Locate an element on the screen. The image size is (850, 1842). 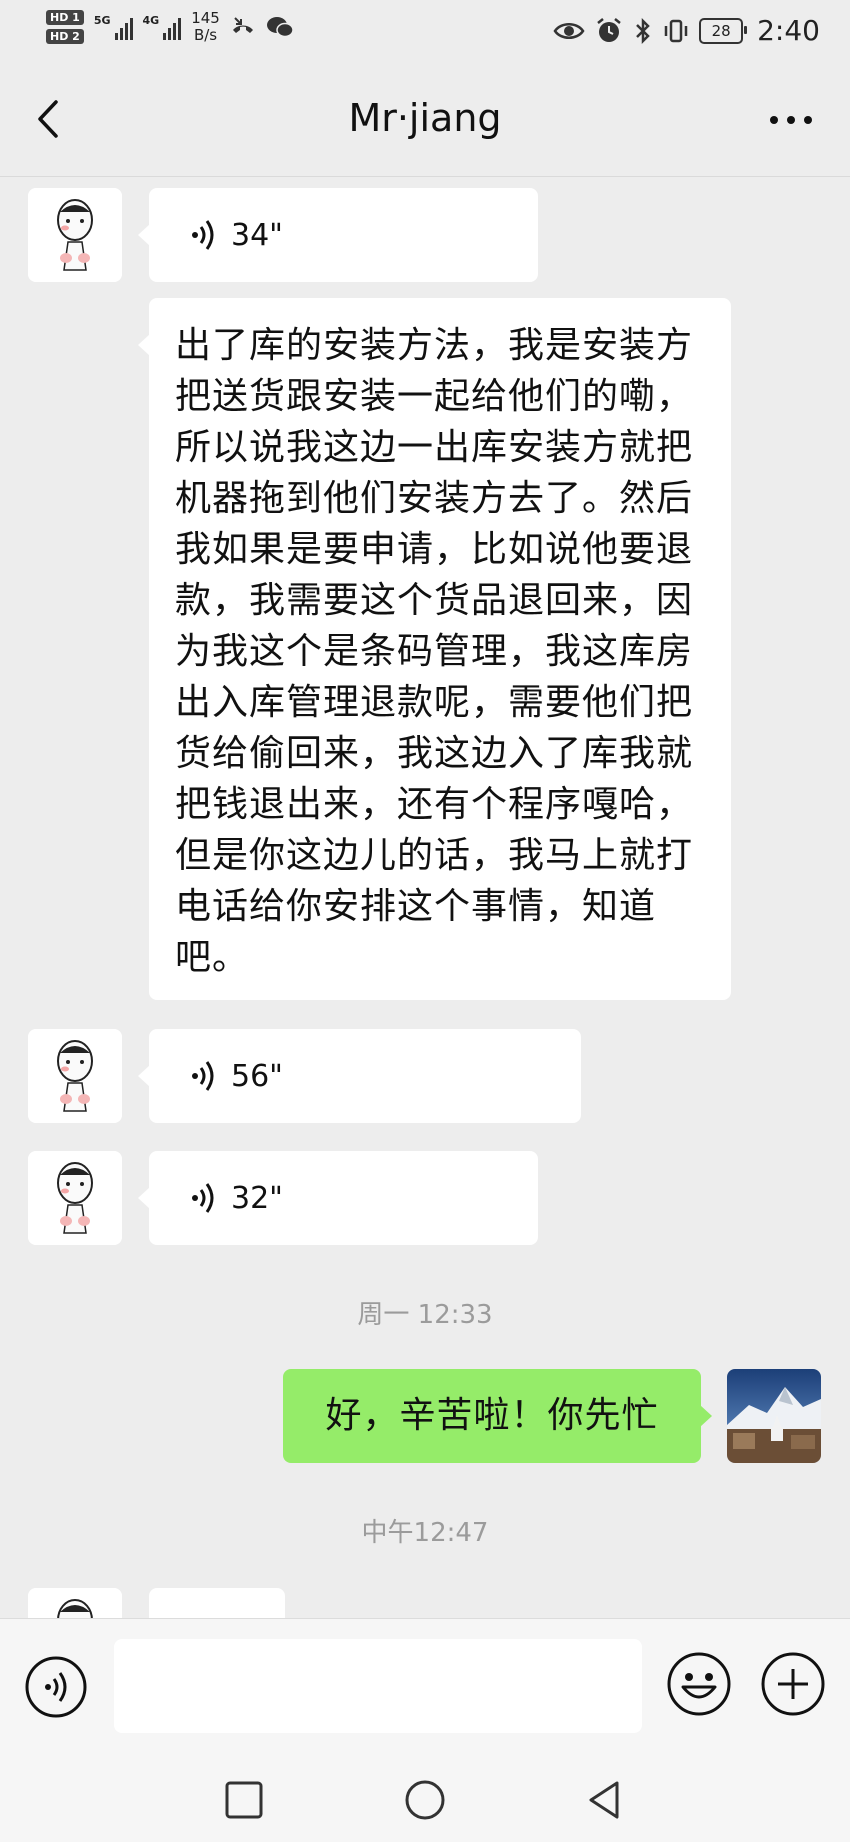
emoji-button is located at coordinates (699, 1684).